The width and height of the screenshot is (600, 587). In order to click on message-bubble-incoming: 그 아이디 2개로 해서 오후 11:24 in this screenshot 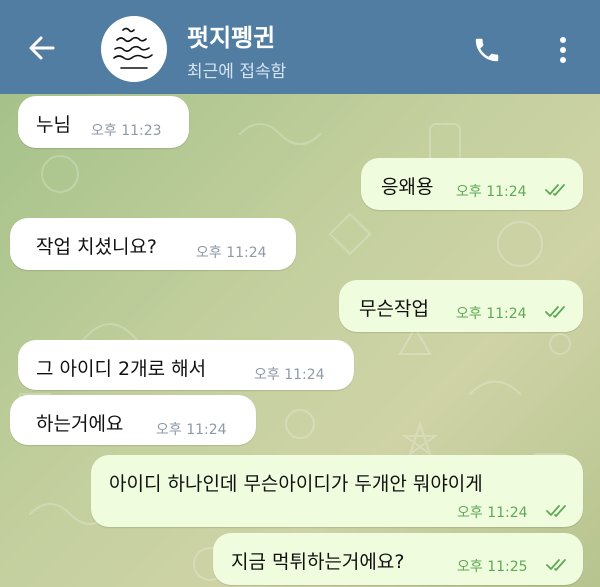, I will do `click(186, 365)`.